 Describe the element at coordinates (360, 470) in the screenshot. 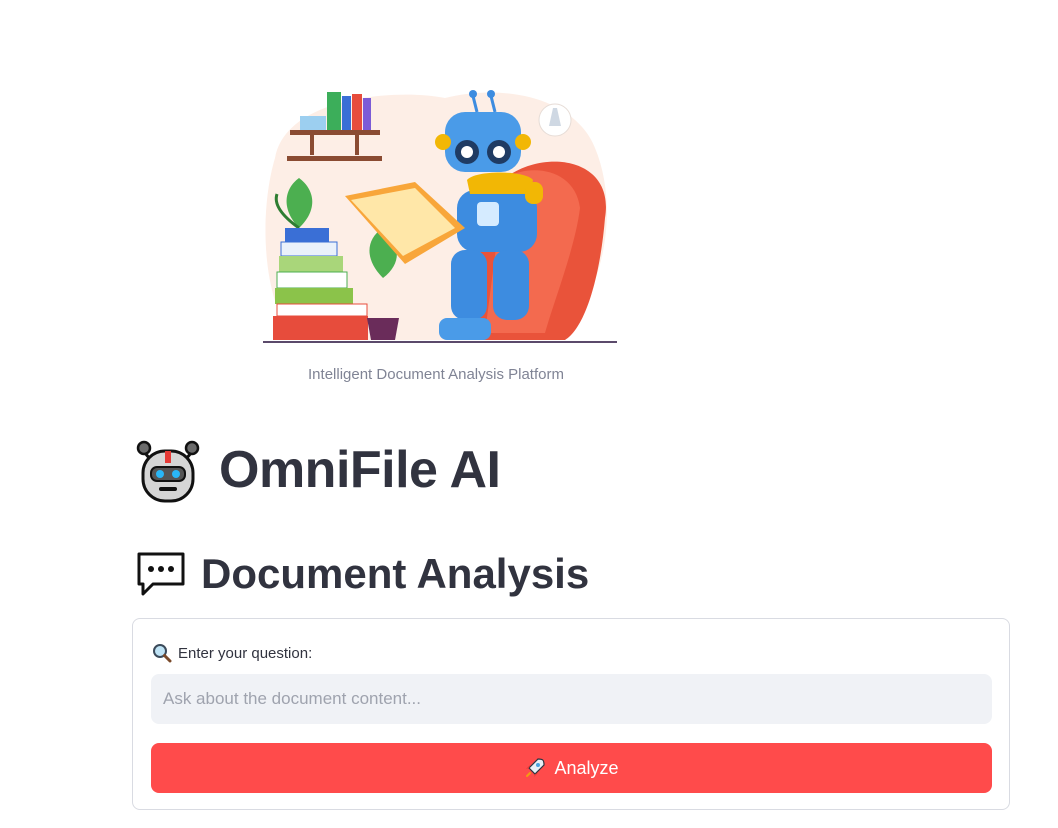

I see `page-title: OmniFile AI` at that location.